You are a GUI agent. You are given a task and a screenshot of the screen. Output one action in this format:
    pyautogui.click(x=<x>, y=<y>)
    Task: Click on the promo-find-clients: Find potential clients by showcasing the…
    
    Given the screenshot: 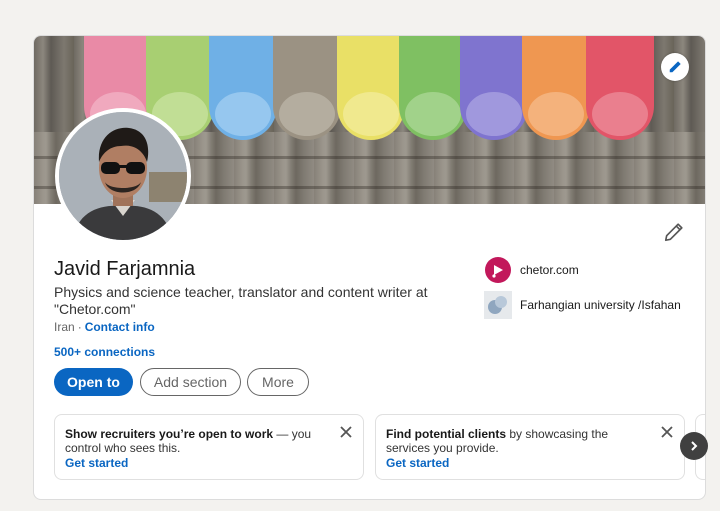 What is the action you would take?
    pyautogui.click(x=530, y=447)
    